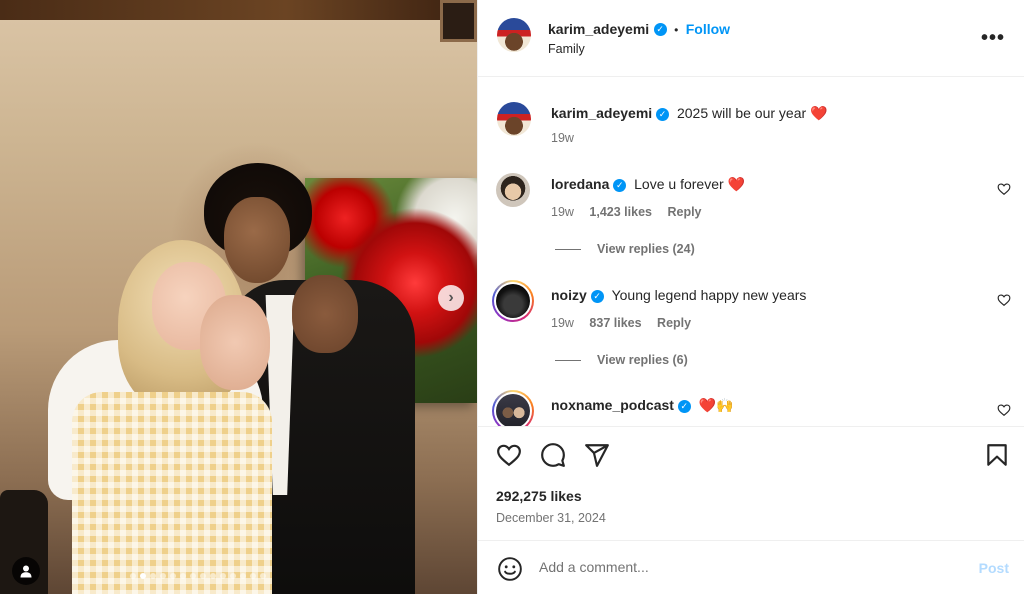 This screenshot has width=1024, height=594. What do you see at coordinates (612, 405) in the screenshot?
I see `comment-username: noxname_podcast` at bounding box center [612, 405].